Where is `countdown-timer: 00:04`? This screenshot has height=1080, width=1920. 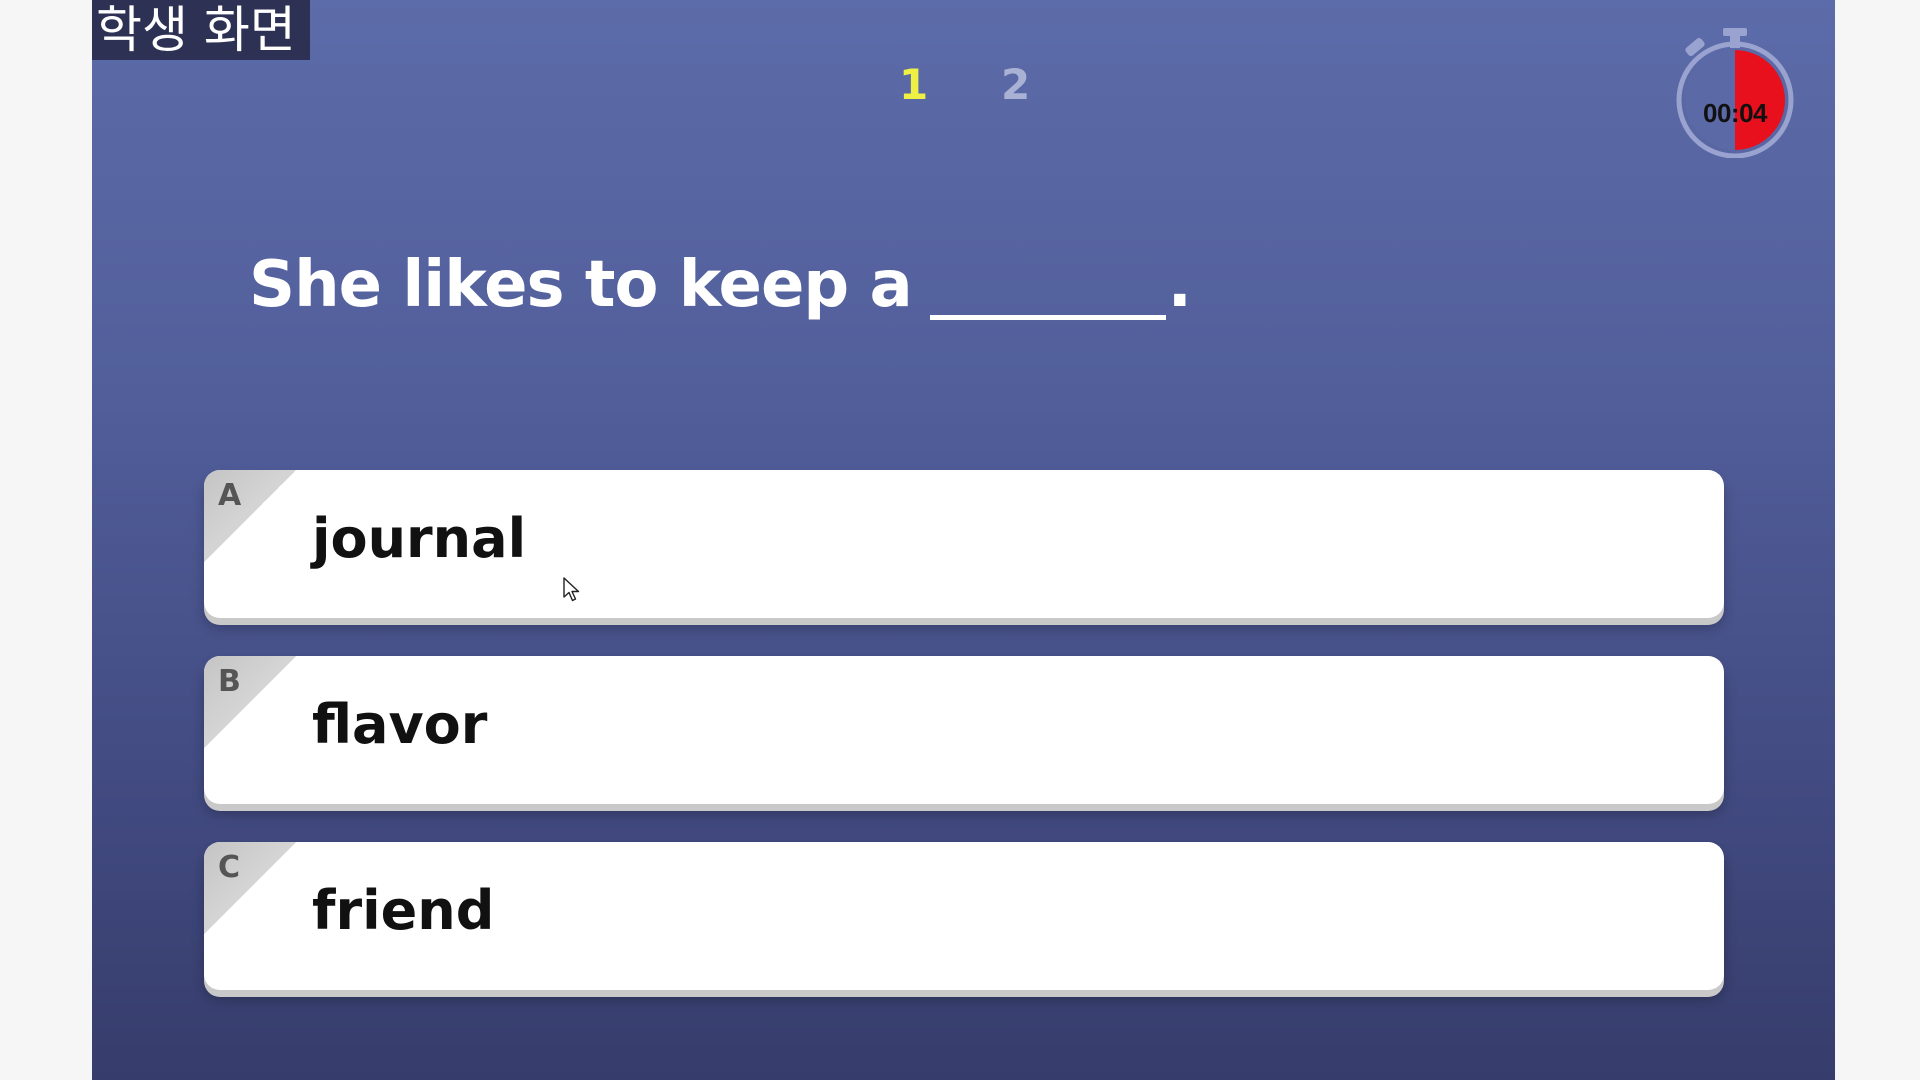
countdown-timer: 00:04 is located at coordinates (1735, 93).